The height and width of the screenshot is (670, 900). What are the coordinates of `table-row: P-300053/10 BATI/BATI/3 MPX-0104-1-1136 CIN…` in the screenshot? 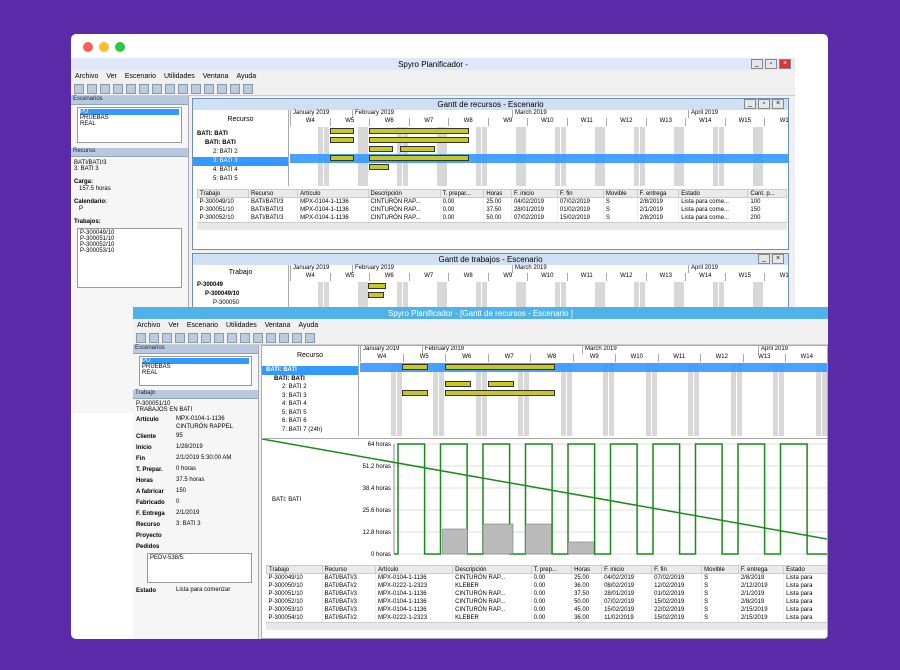 It's located at (546, 609).